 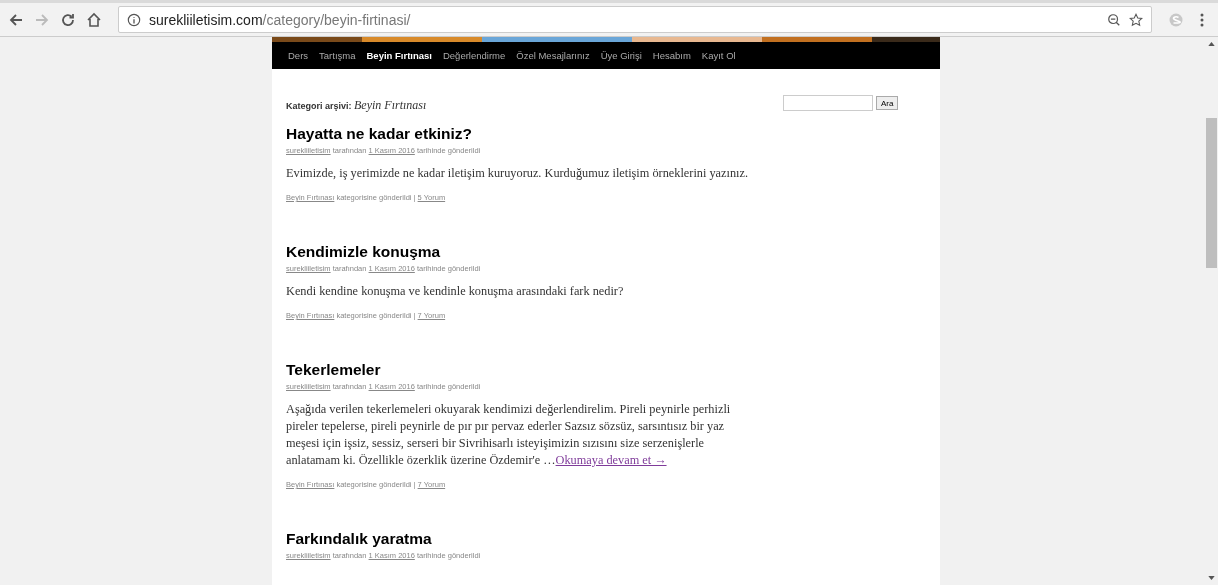 What do you see at coordinates (509, 435) in the screenshot?
I see `post-excerpt: Aşağıda verilen tekerlemeleri okuyarak kendimizi değerlendirelim. Pireli peynirle perhizli pireler tepelerse, pireli peynirle de pır pır pervaz ederler Sazsız sözsüz, sarsıntısız bir yaz meşesi için işsiz, sessiz, serseri bir Sivrihisarlı isteyişimizin sızısını size serzenişlerle anlatamam ki. Özellikle özerklik üzerine Özdemir'e …Okumaya devam et →` at bounding box center [509, 435].